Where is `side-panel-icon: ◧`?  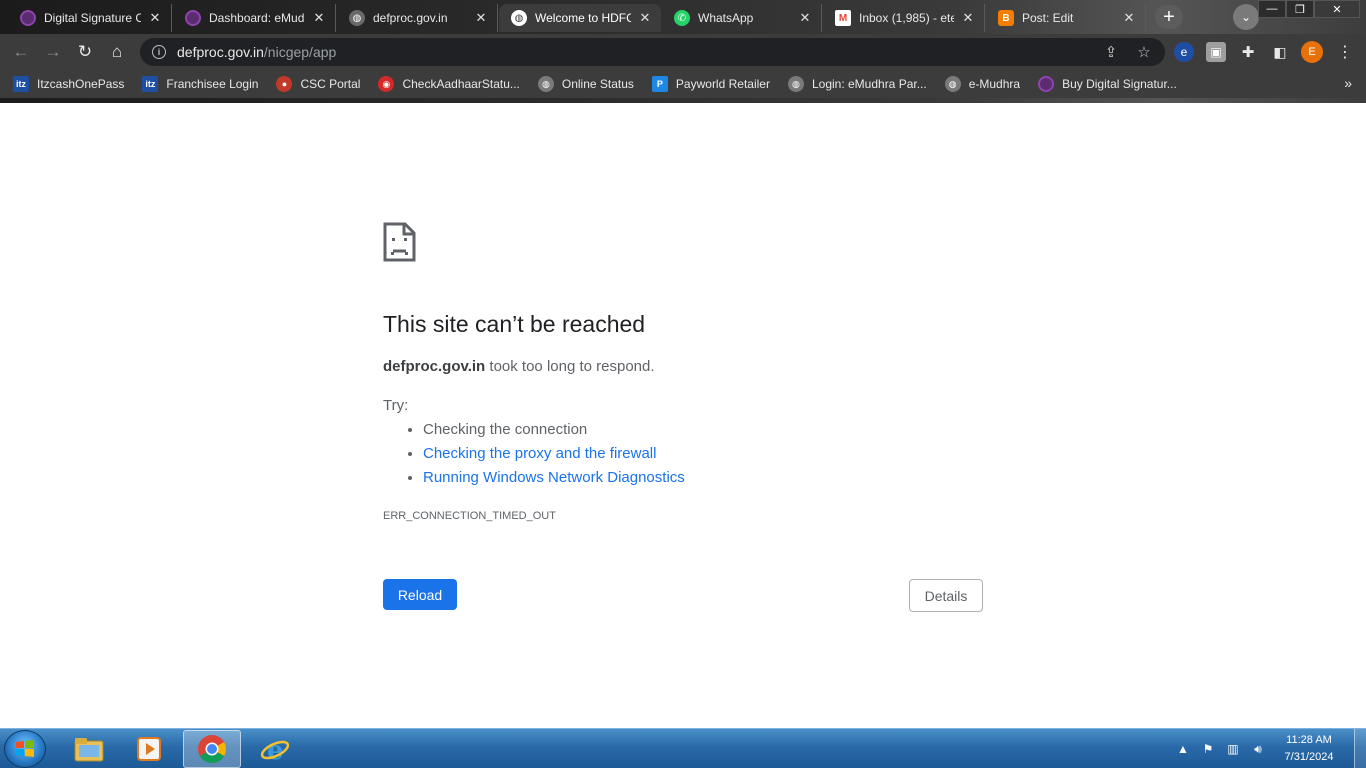
side-panel-icon: ◧ is located at coordinates (1280, 52).